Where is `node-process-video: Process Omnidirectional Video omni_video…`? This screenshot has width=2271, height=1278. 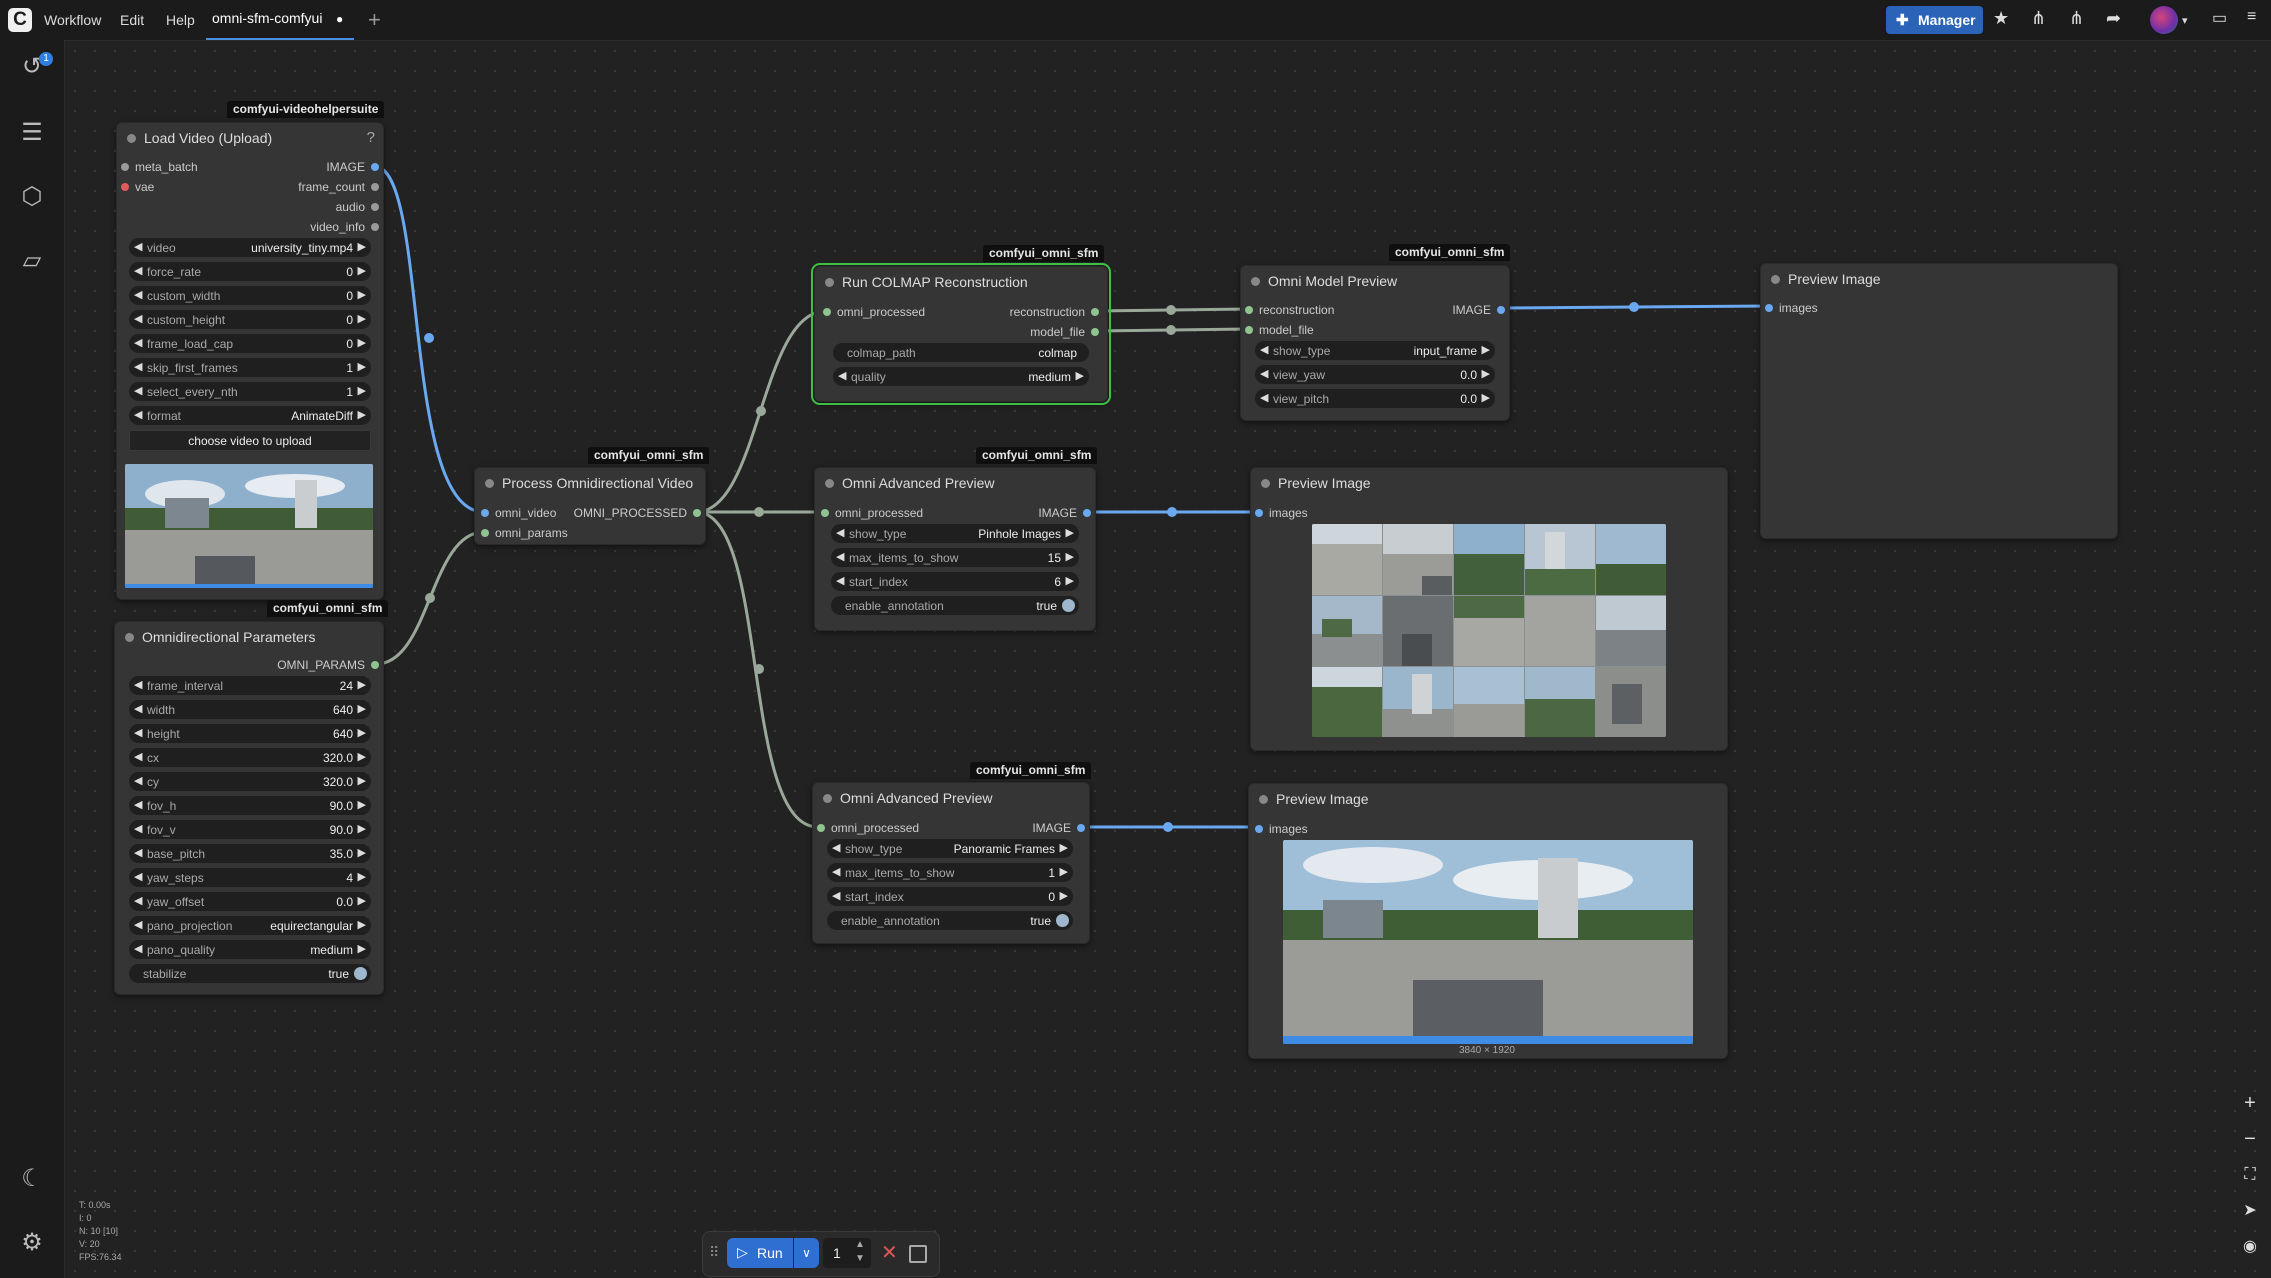
node-process-video: Process Omnidirectional Video omni_video… is located at coordinates (590, 506).